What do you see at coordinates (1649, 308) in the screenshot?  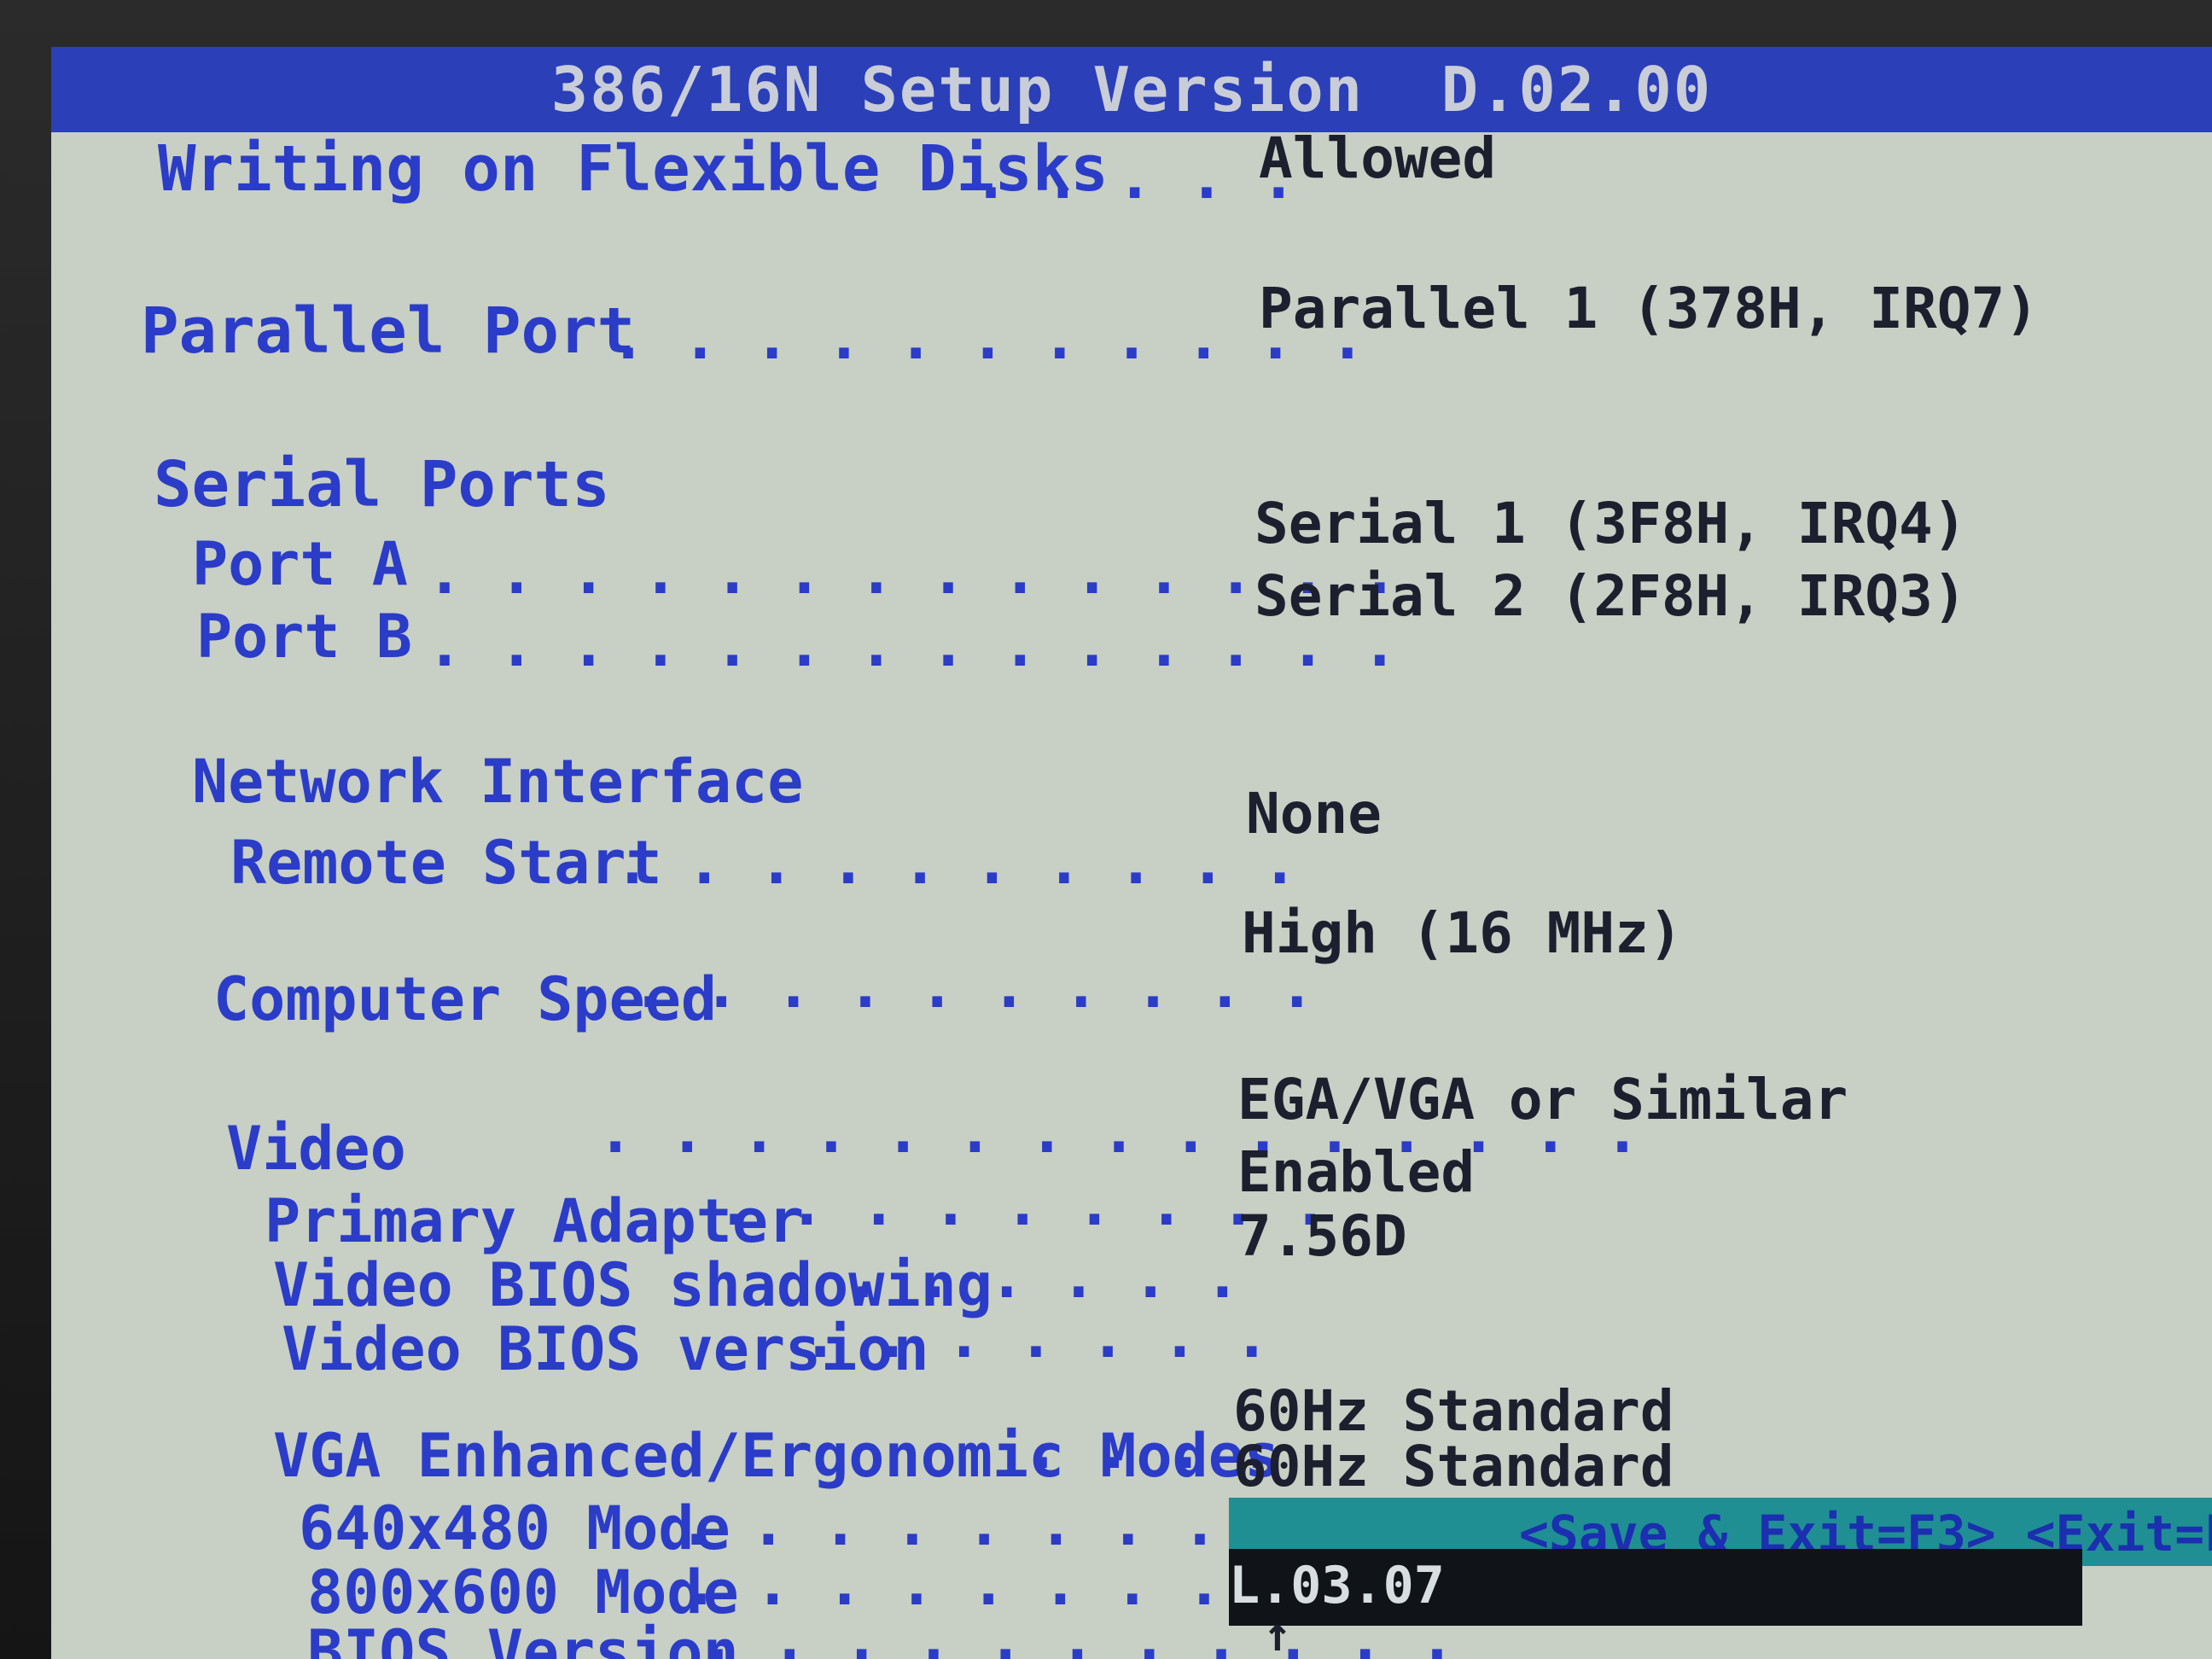 I see `parallel-port-value: Parallel 1 (378H, IRQ7)` at bounding box center [1649, 308].